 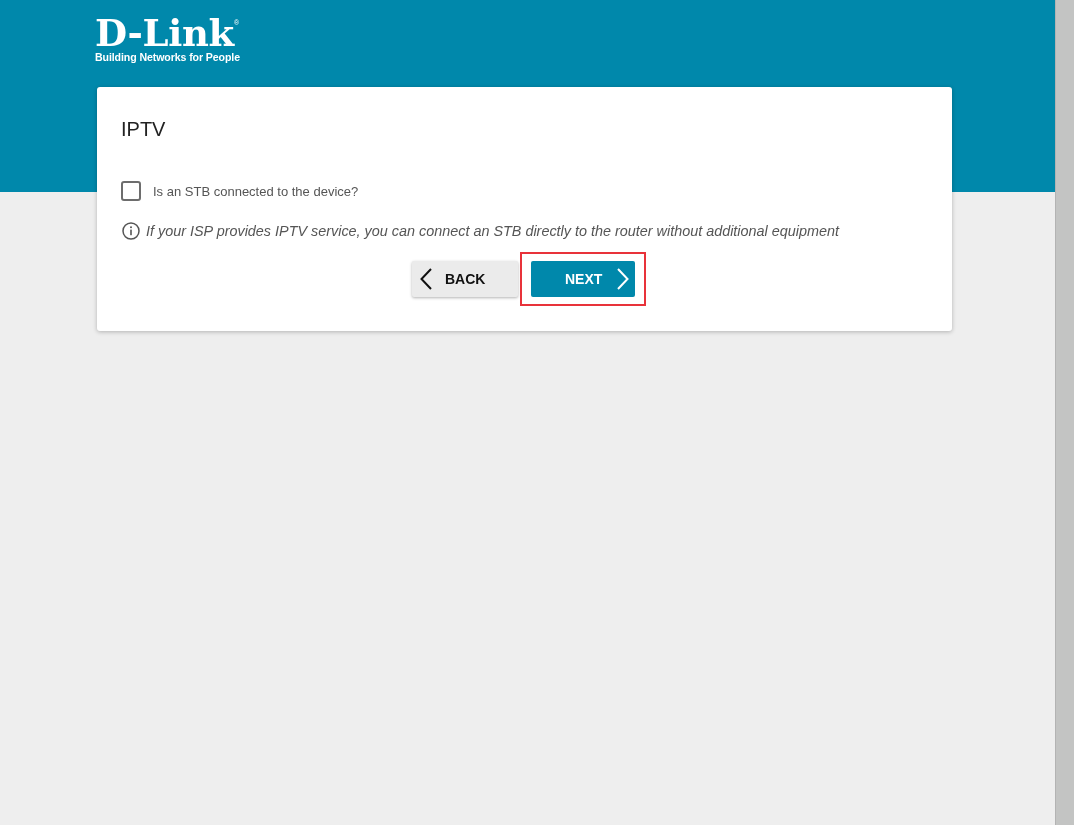 What do you see at coordinates (167, 57) in the screenshot?
I see `logo-tagline: Building Networks for People` at bounding box center [167, 57].